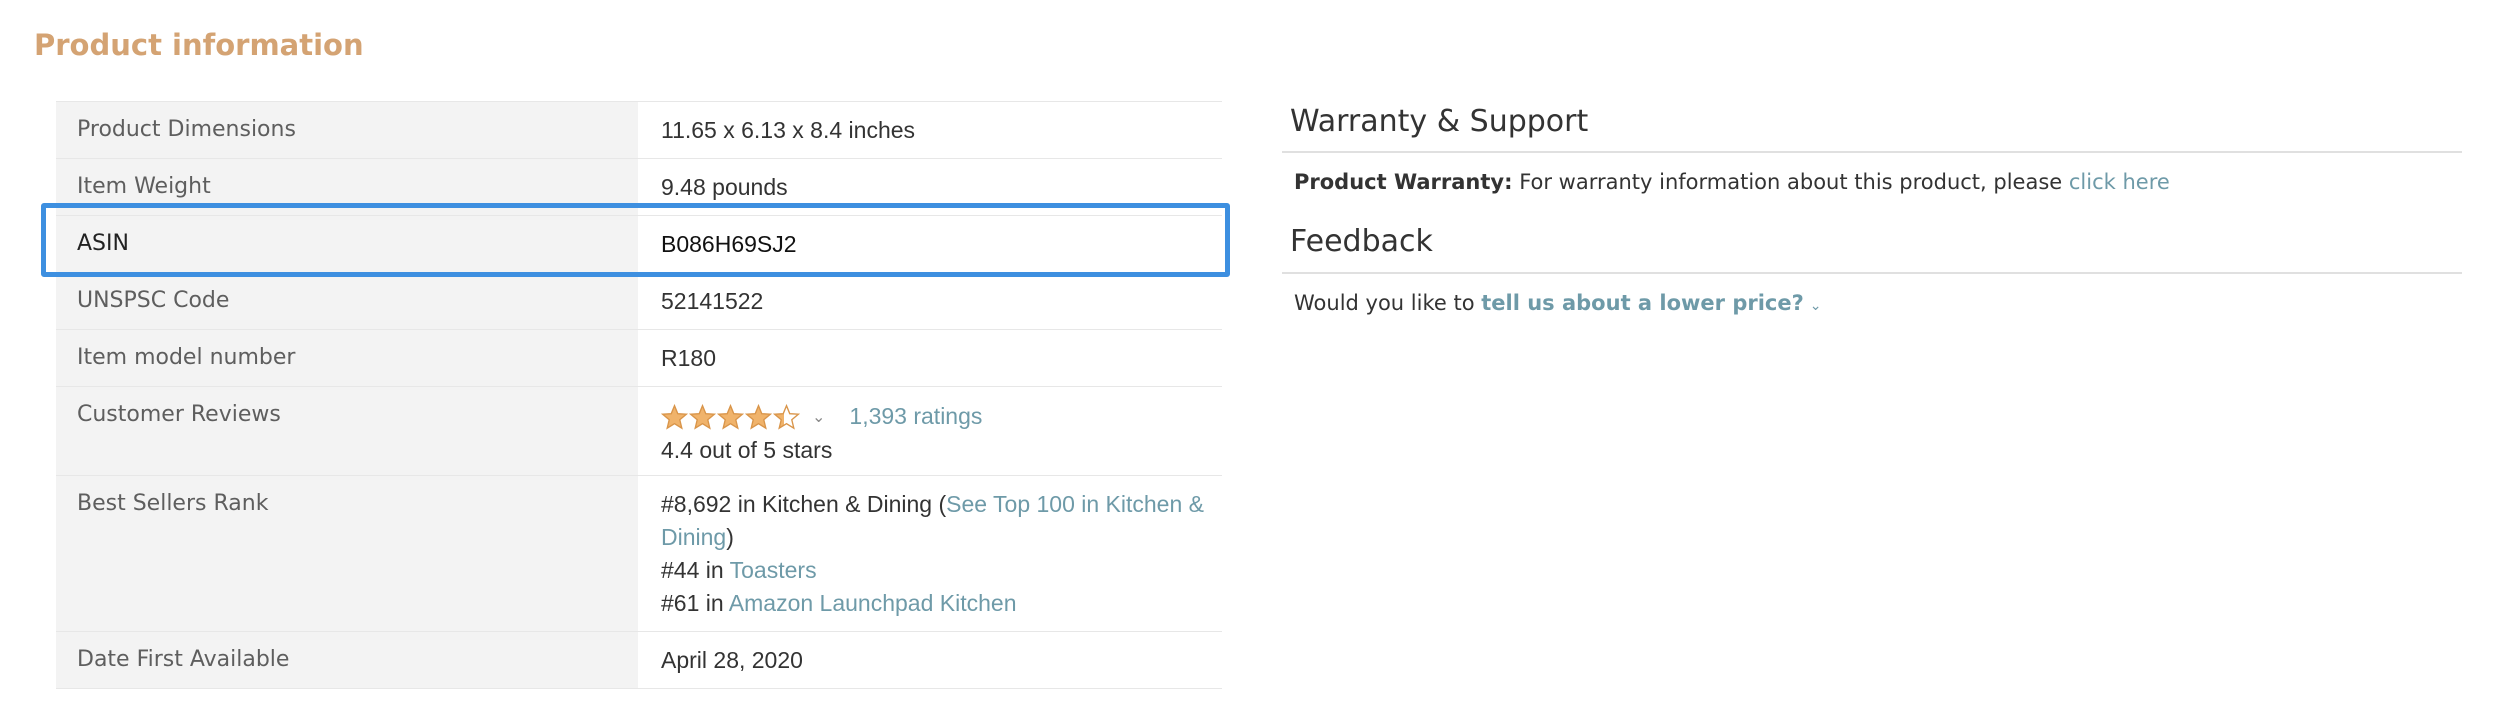 Image resolution: width=2500 pixels, height=712 pixels. I want to click on table-row-asin: ASIN B086H69SJ2, so click(639, 244).